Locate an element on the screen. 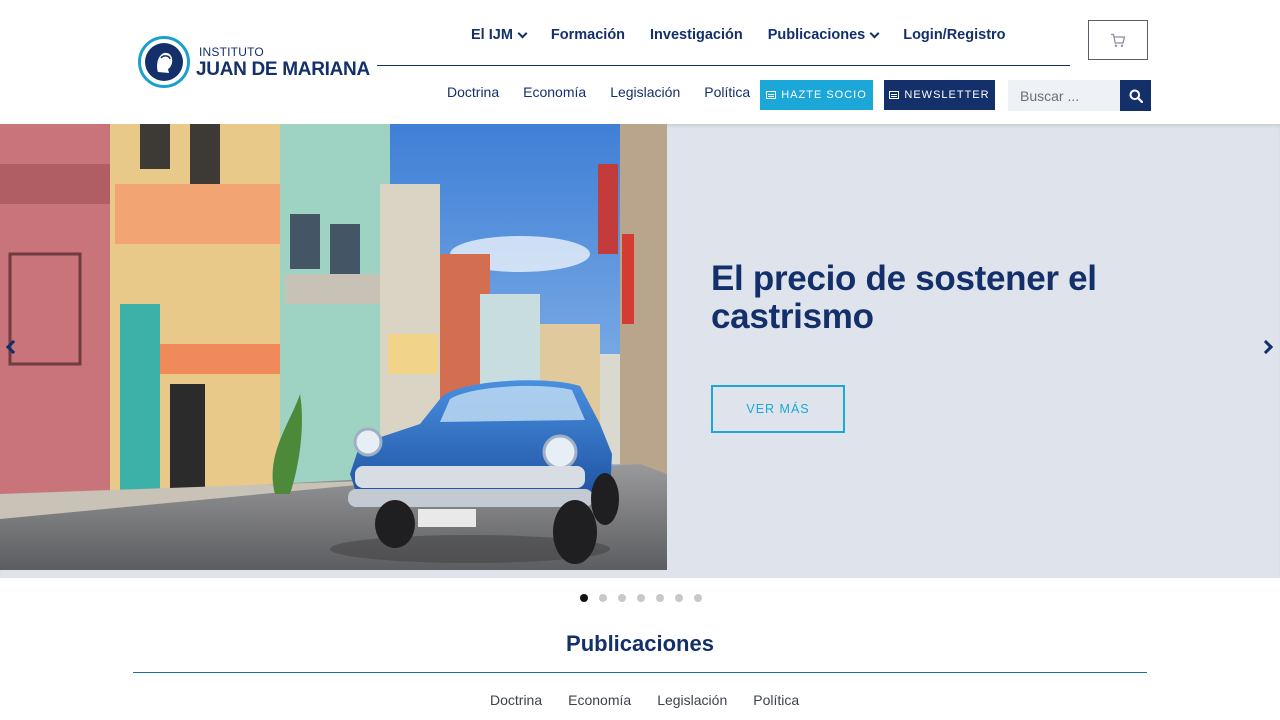 Image resolution: width=1280 pixels, height=720 pixels. nav-item-formacion: Formación is located at coordinates (588, 35).